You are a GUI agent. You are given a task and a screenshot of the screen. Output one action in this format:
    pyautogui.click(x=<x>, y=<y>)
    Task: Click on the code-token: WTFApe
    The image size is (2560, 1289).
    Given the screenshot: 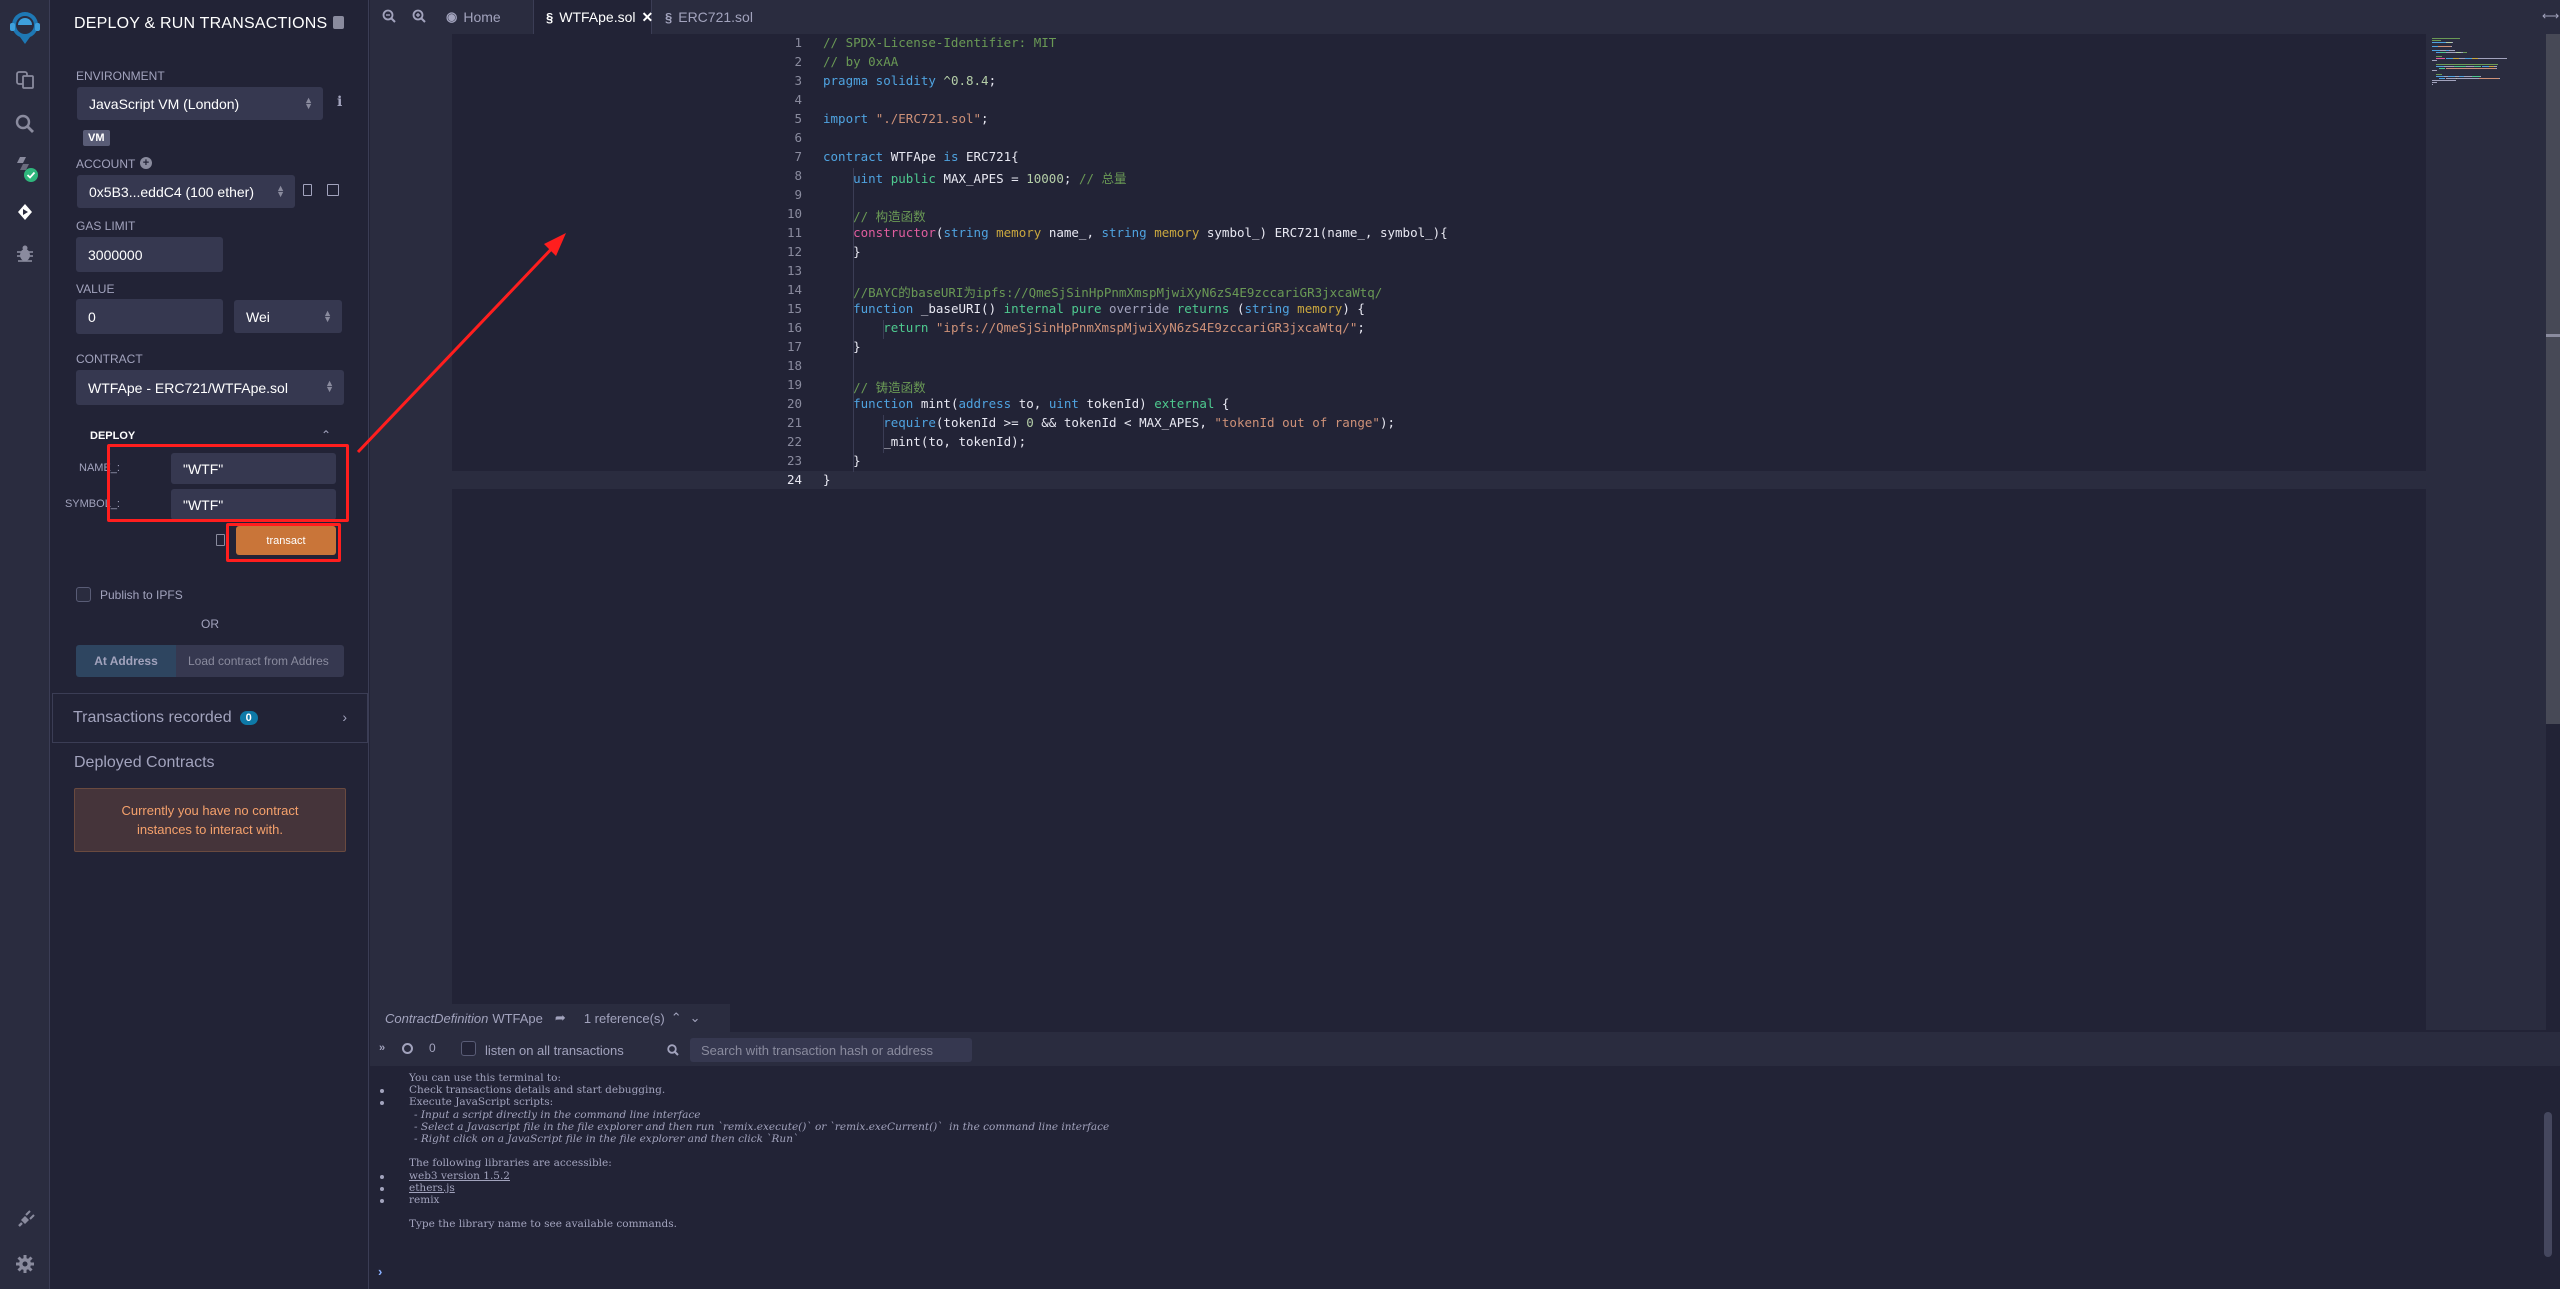 What is the action you would take?
    pyautogui.click(x=917, y=156)
    